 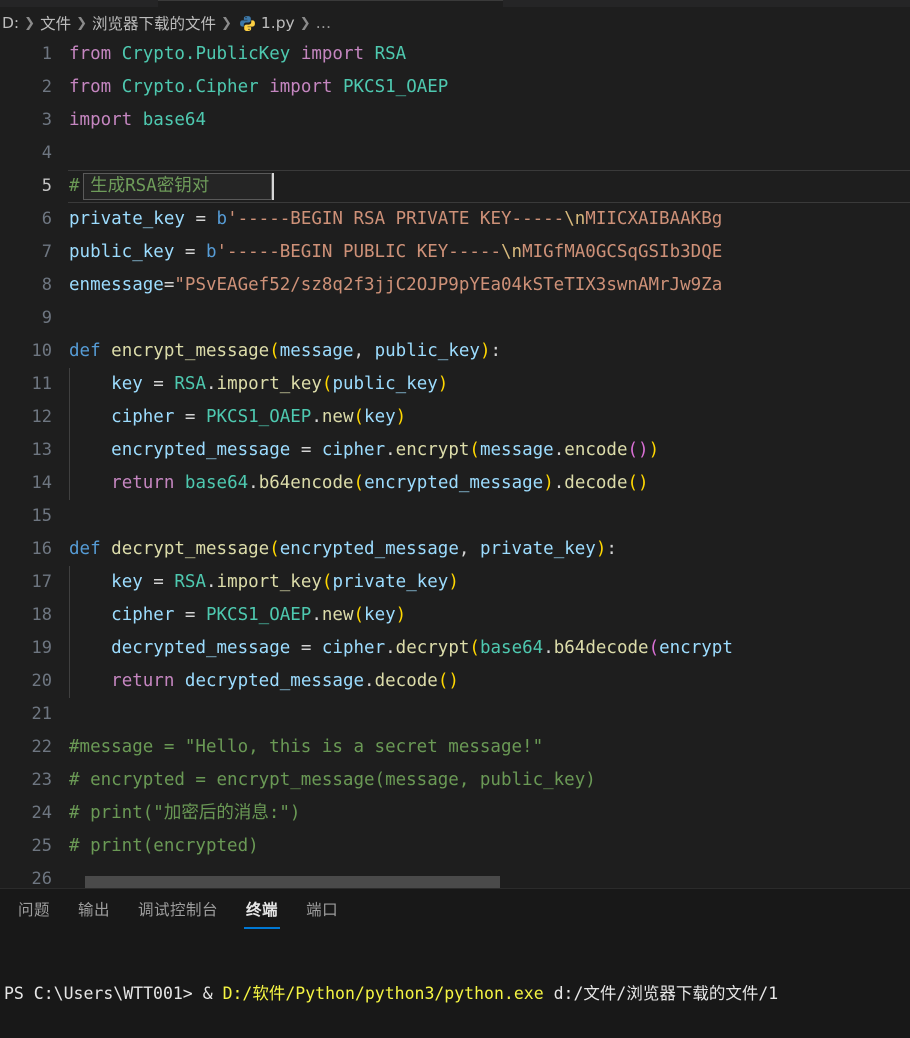 I want to click on breadcrumb-item-folder-2: 浏览器下载的文件, so click(x=154, y=23).